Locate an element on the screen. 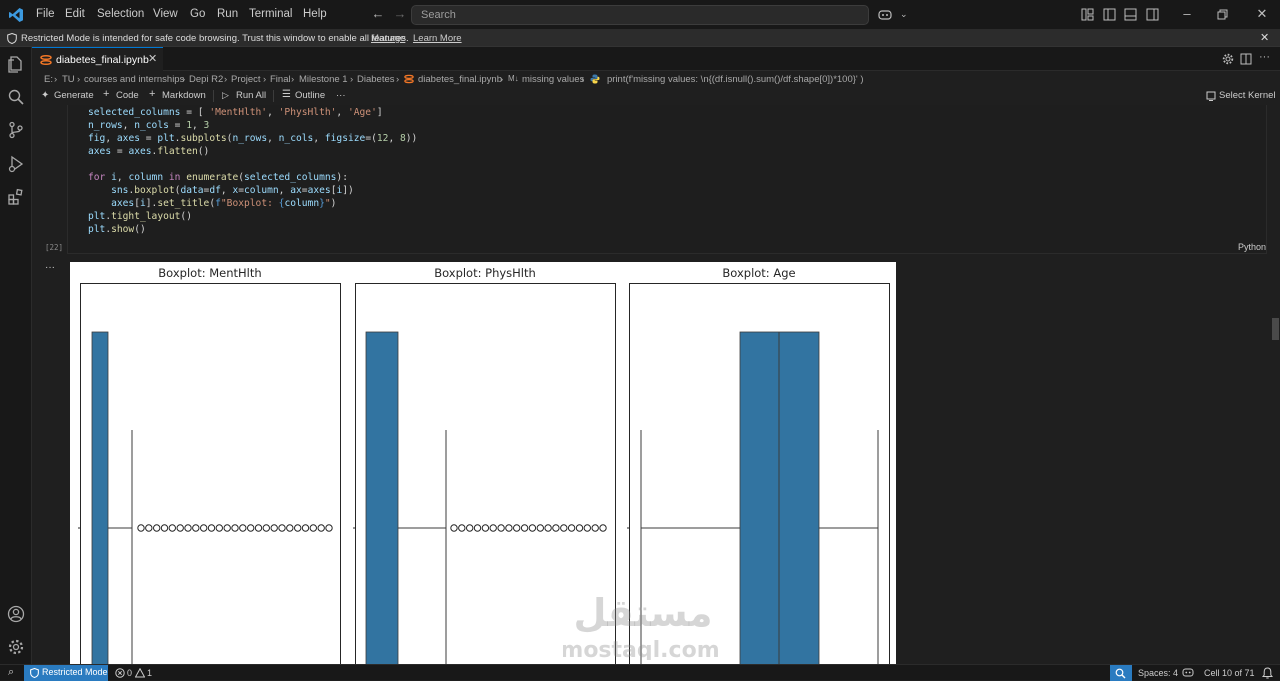 Image resolution: width=1280 pixels, height=681 pixels. breadcrumb-file: diabetes_final.ipynb is located at coordinates (460, 79).